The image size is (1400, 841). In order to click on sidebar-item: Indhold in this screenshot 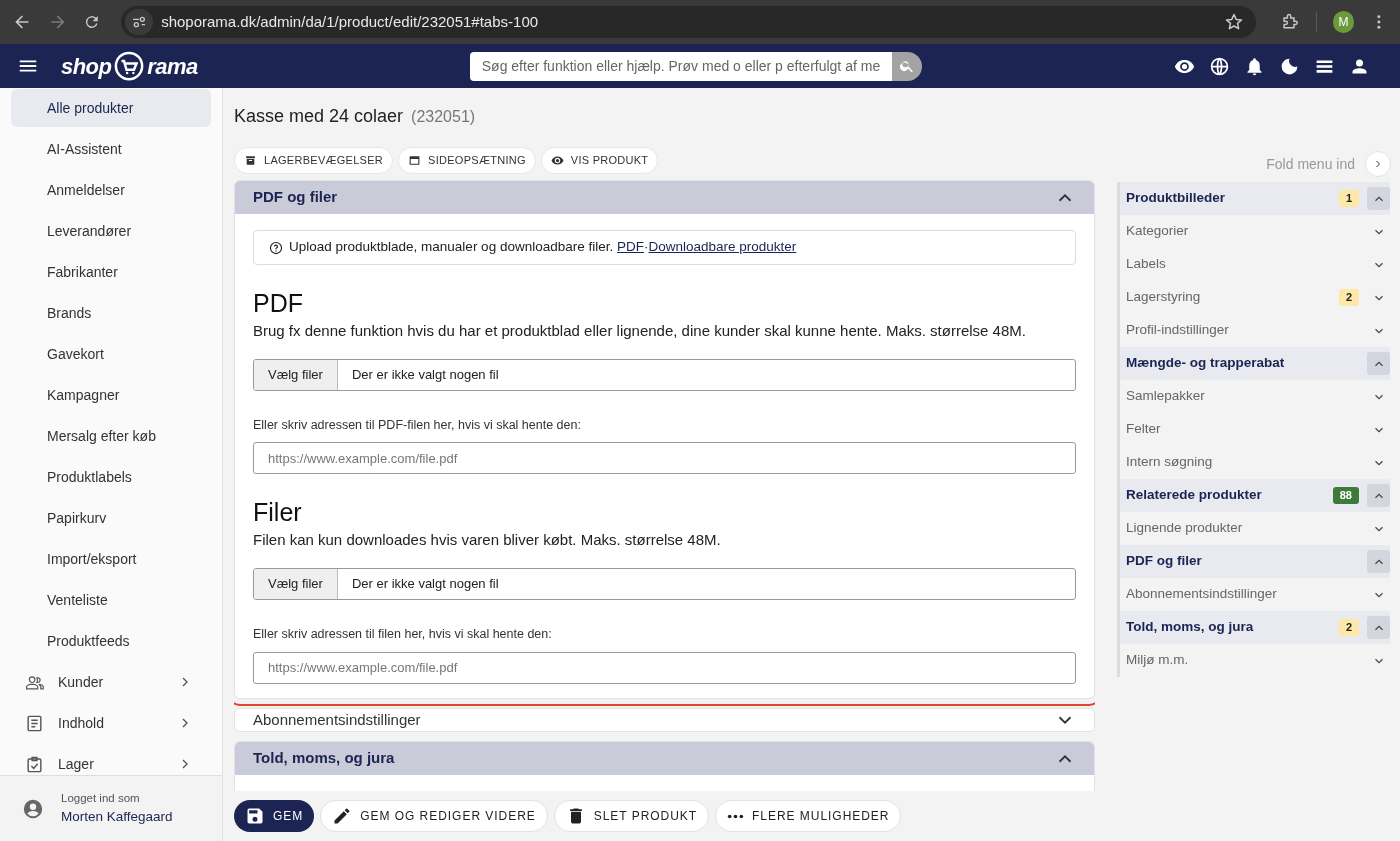, I will do `click(111, 723)`.